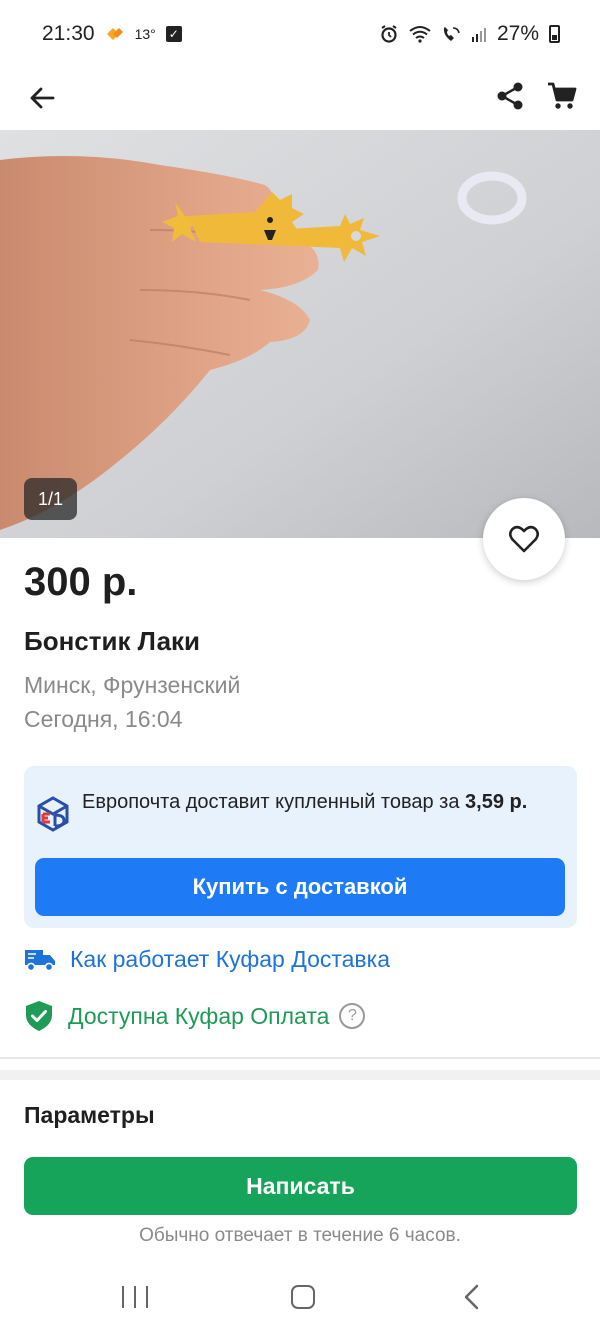 This screenshot has height=1332, width=600. I want to click on shield-check-icon, so click(39, 1016).